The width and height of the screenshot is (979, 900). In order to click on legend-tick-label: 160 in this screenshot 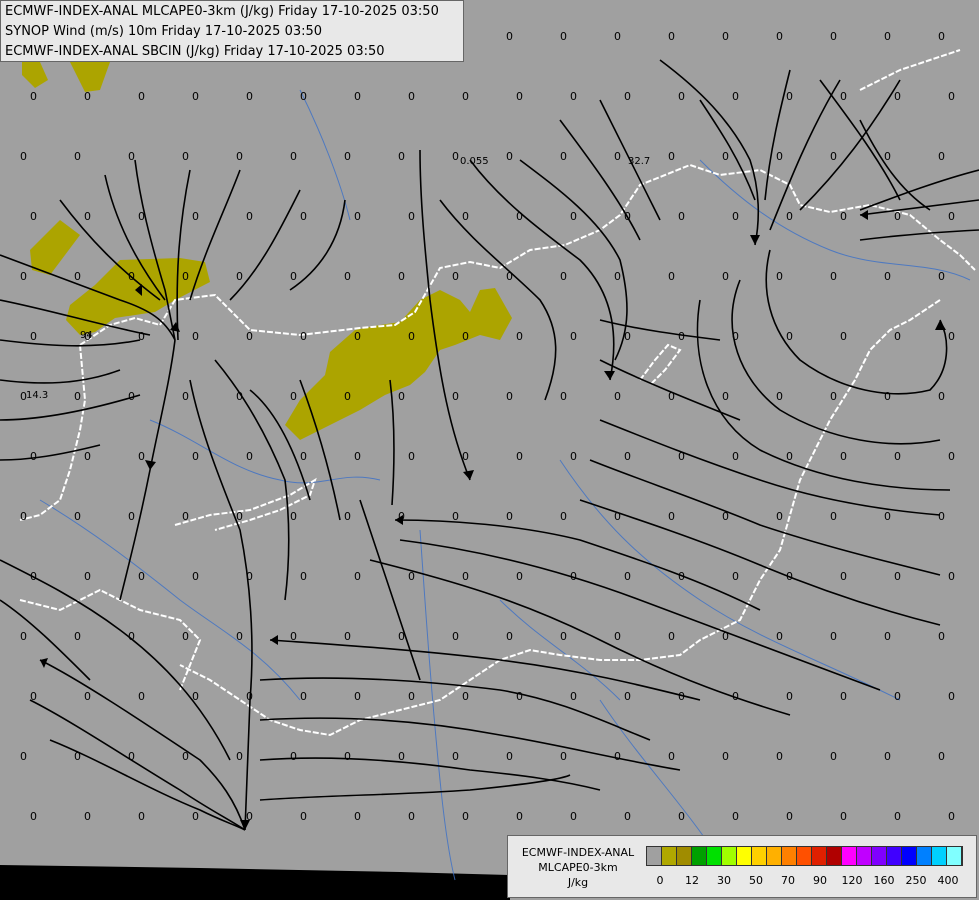, I will do `click(884, 880)`.